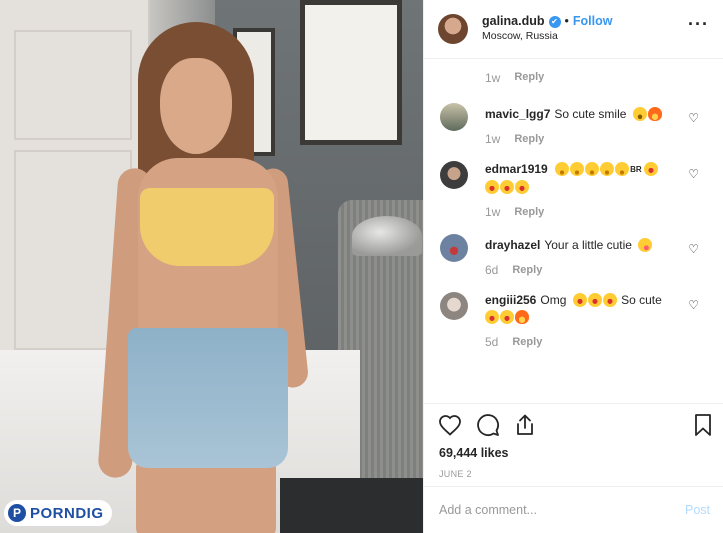 The height and width of the screenshot is (533, 723). Describe the element at coordinates (547, 21) in the screenshot. I see `header-row: galina.dub ✔ • Follow` at that location.